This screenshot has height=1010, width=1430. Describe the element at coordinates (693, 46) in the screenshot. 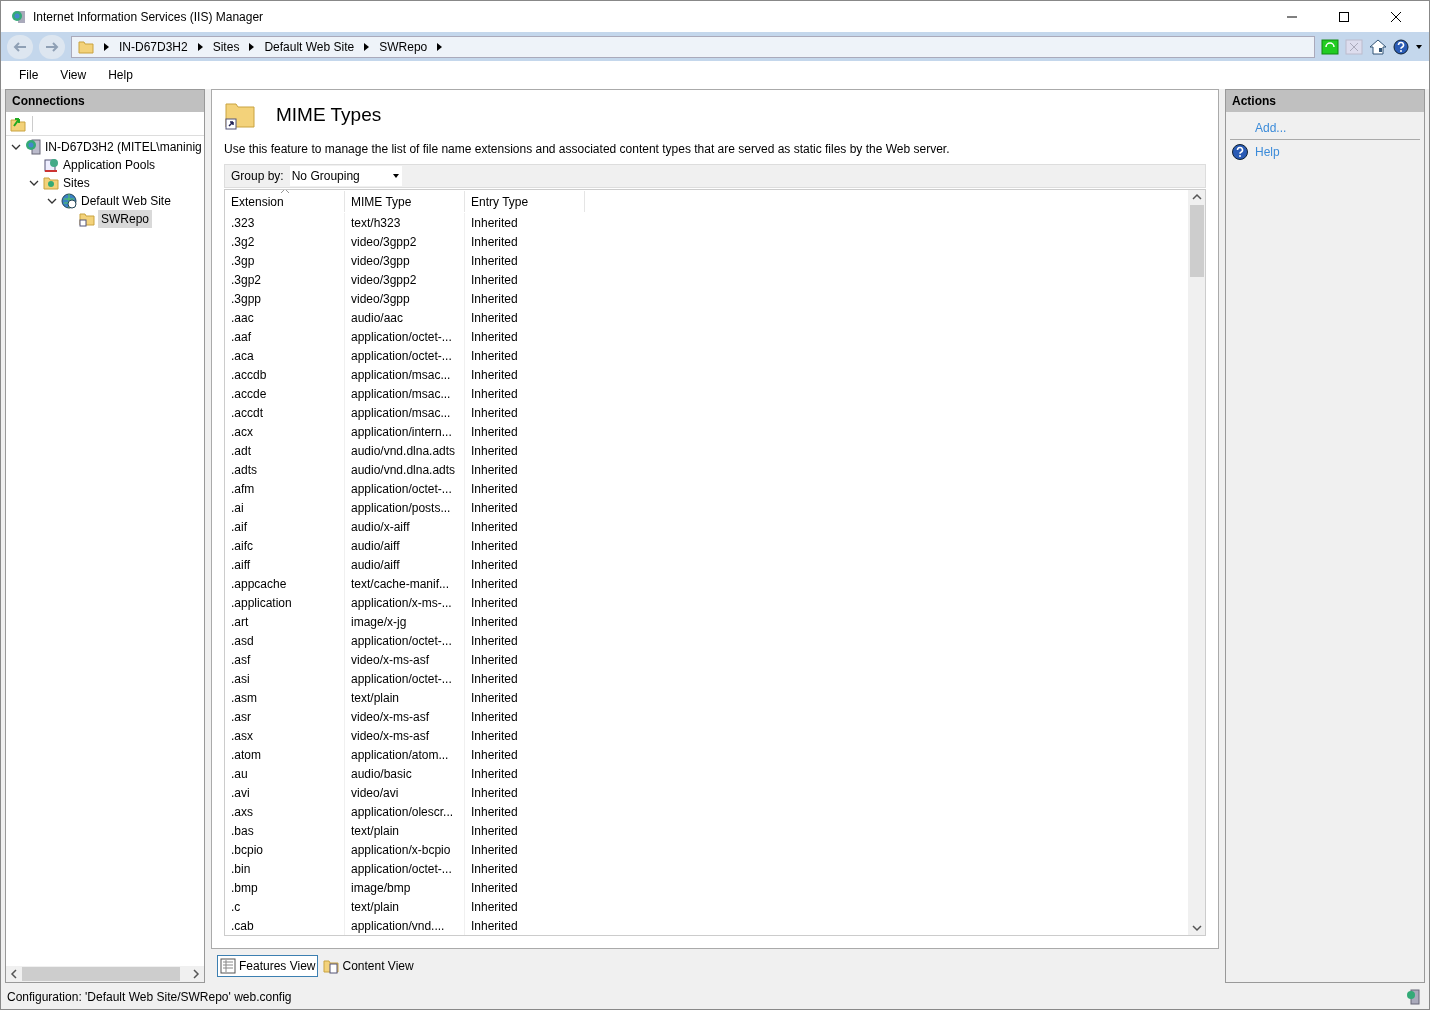

I see `address-bar: IN-D67D3H2 Sites Default Web Site SWRepo` at that location.